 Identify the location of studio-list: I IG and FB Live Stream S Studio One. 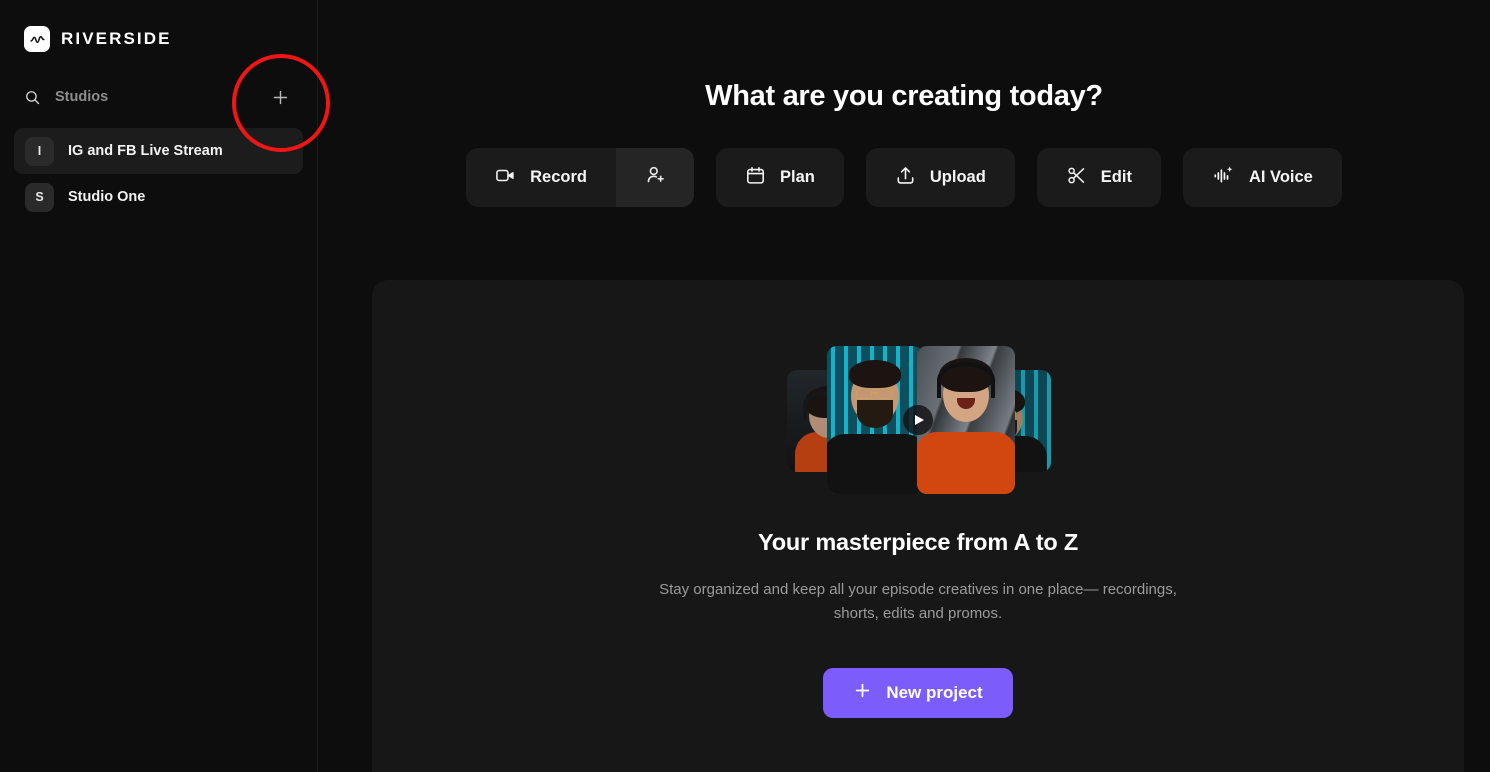
(158, 174).